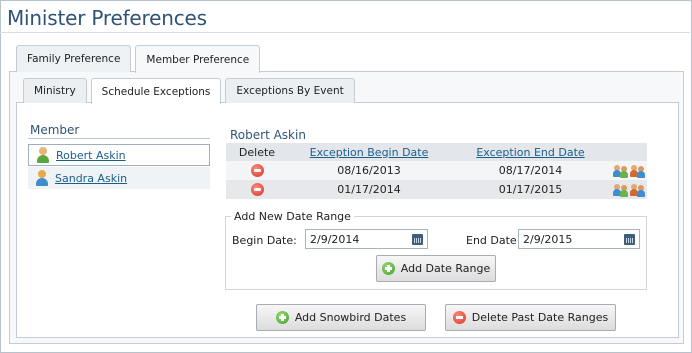  I want to click on table-row: 01/17/2014 01/17/2015, so click(436, 189).